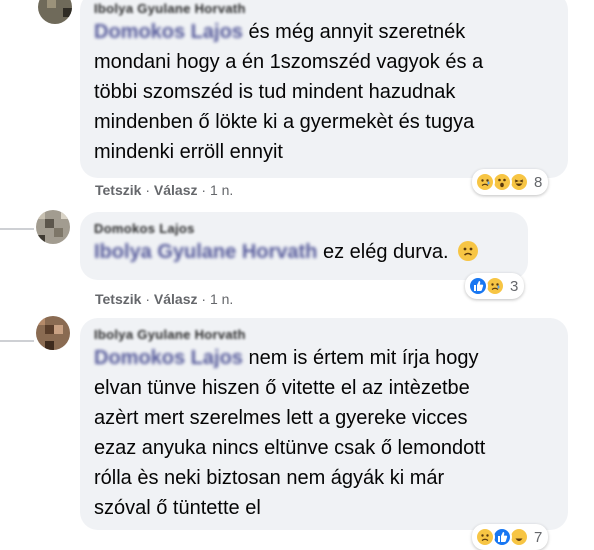  I want to click on comment-author: Domokos Lajos, so click(304, 228).